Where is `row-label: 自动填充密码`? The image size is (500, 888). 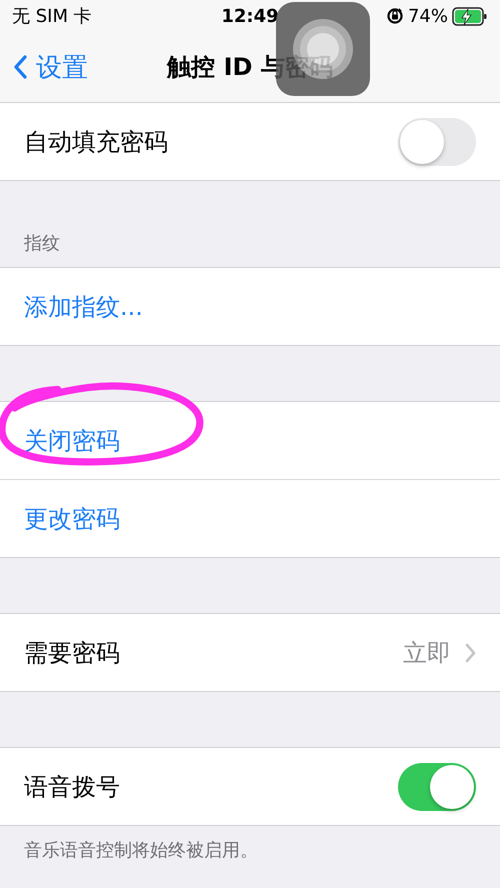 row-label: 自动填充密码 is located at coordinates (96, 142).